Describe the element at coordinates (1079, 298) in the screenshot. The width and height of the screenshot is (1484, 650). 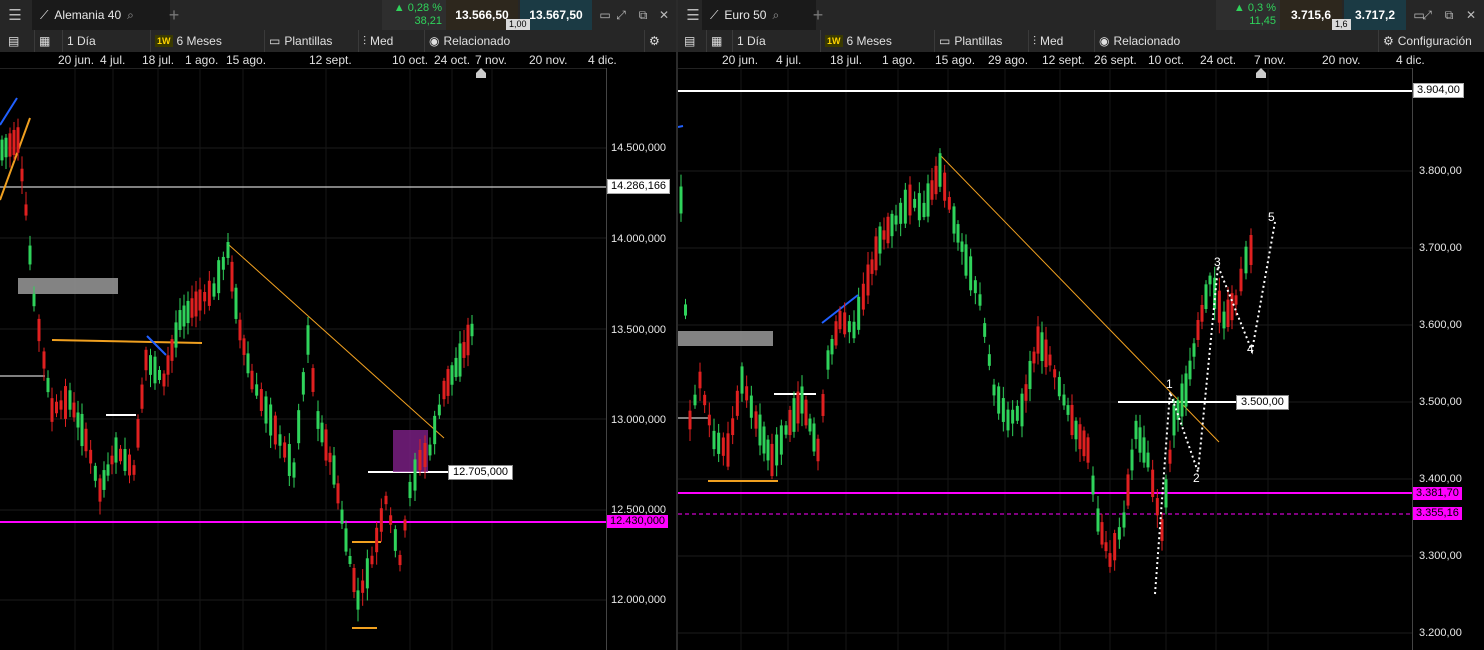
I see `trend-line` at that location.